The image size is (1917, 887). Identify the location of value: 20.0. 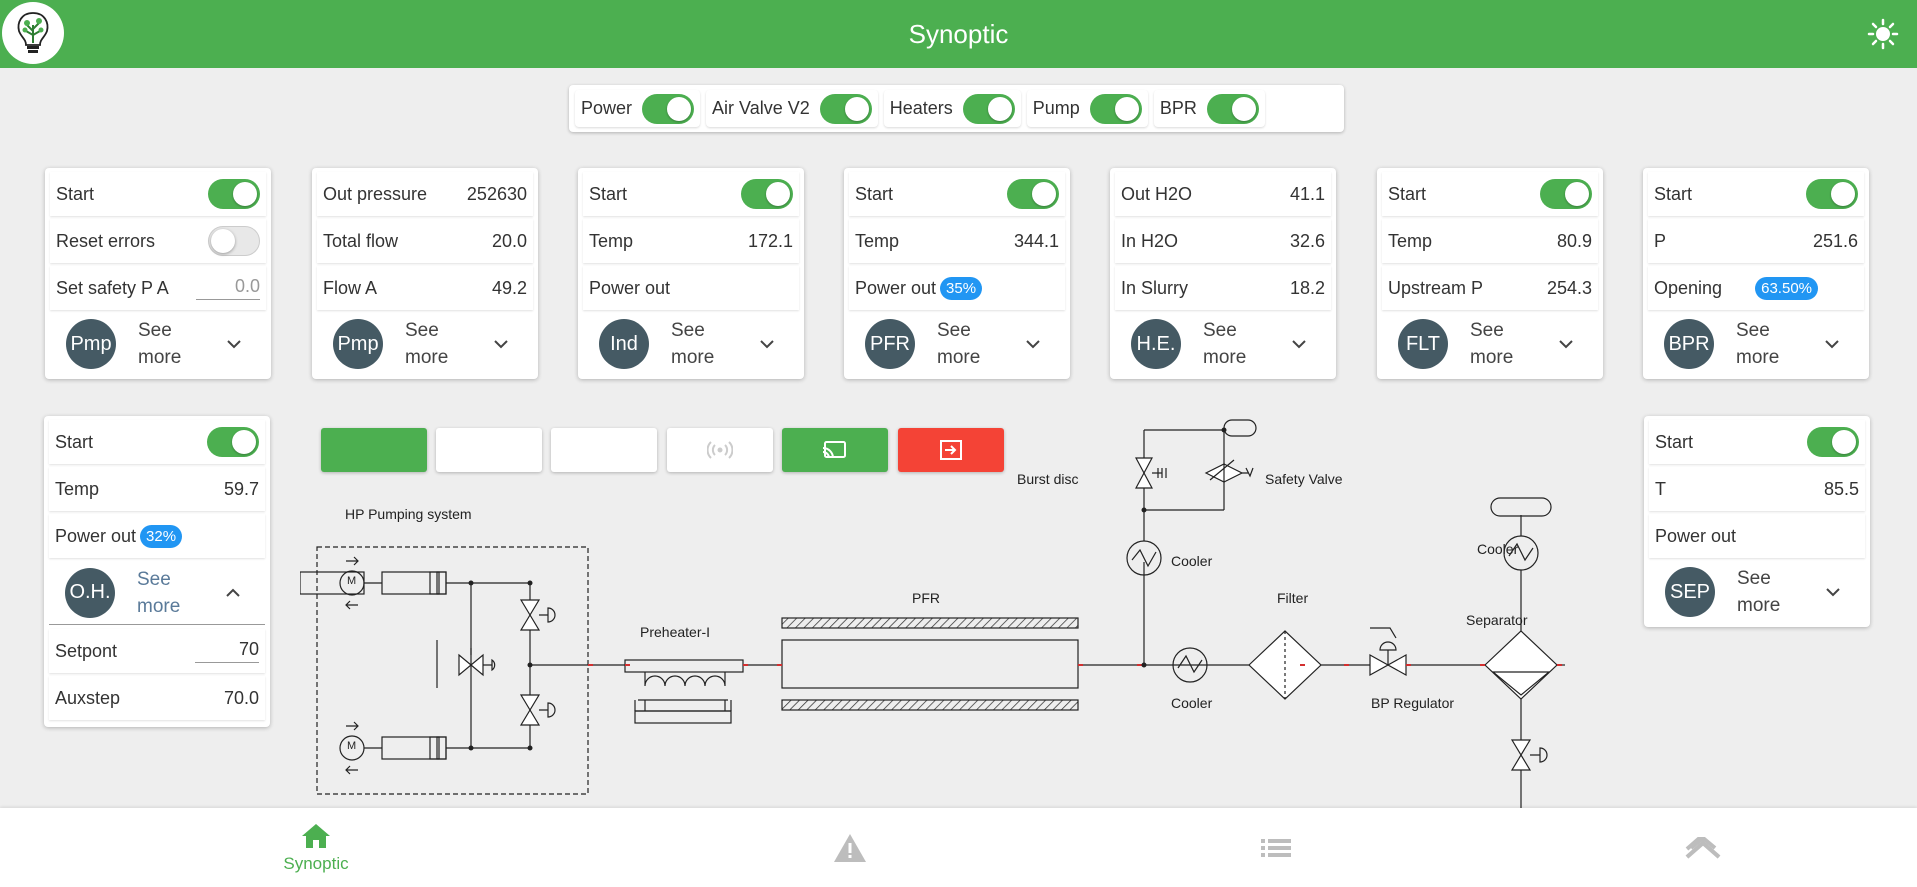
(509, 240).